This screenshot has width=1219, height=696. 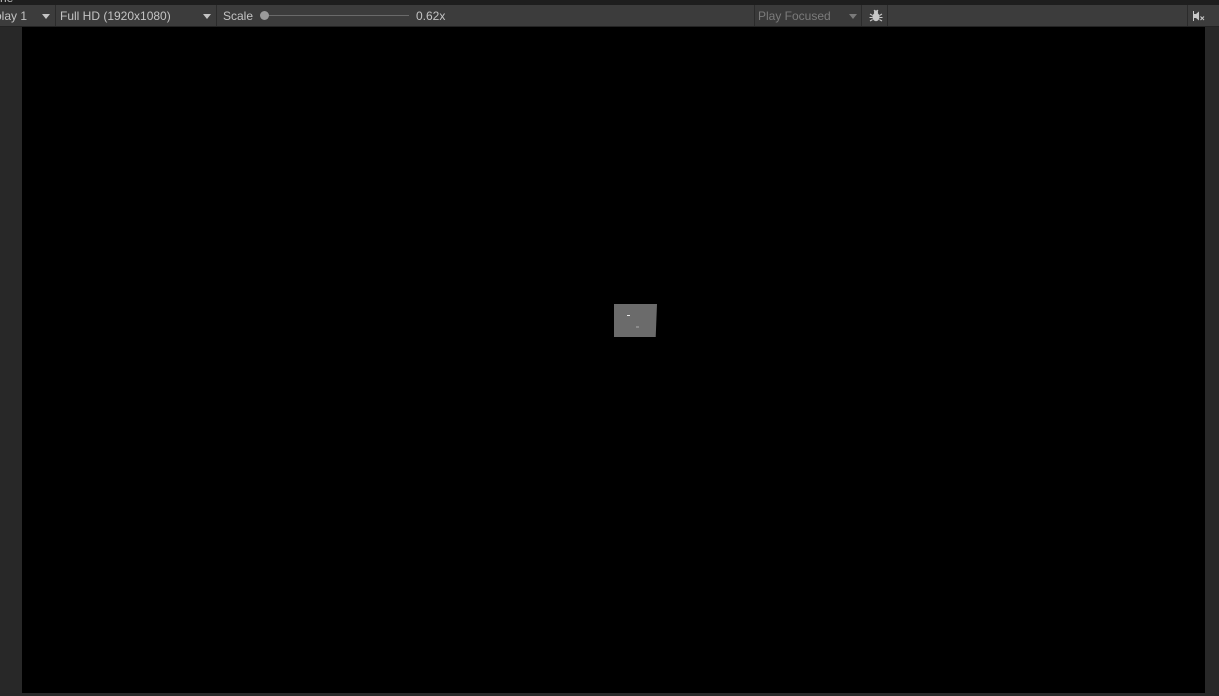 I want to click on display-dropdown: olay 1, so click(x=28, y=15).